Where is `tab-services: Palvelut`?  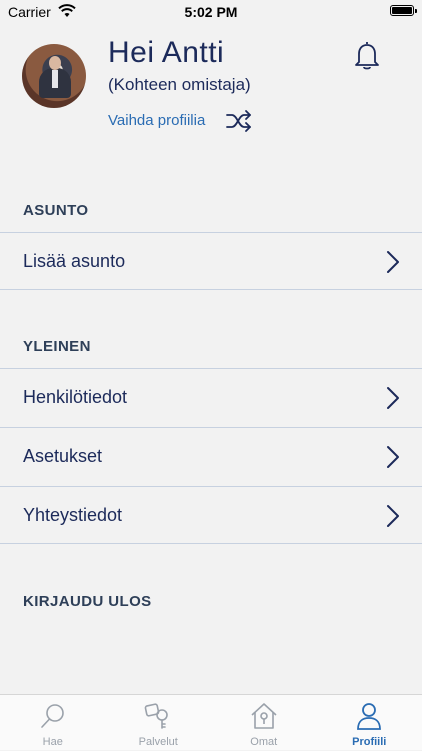 tab-services: Palvelut is located at coordinates (159, 723).